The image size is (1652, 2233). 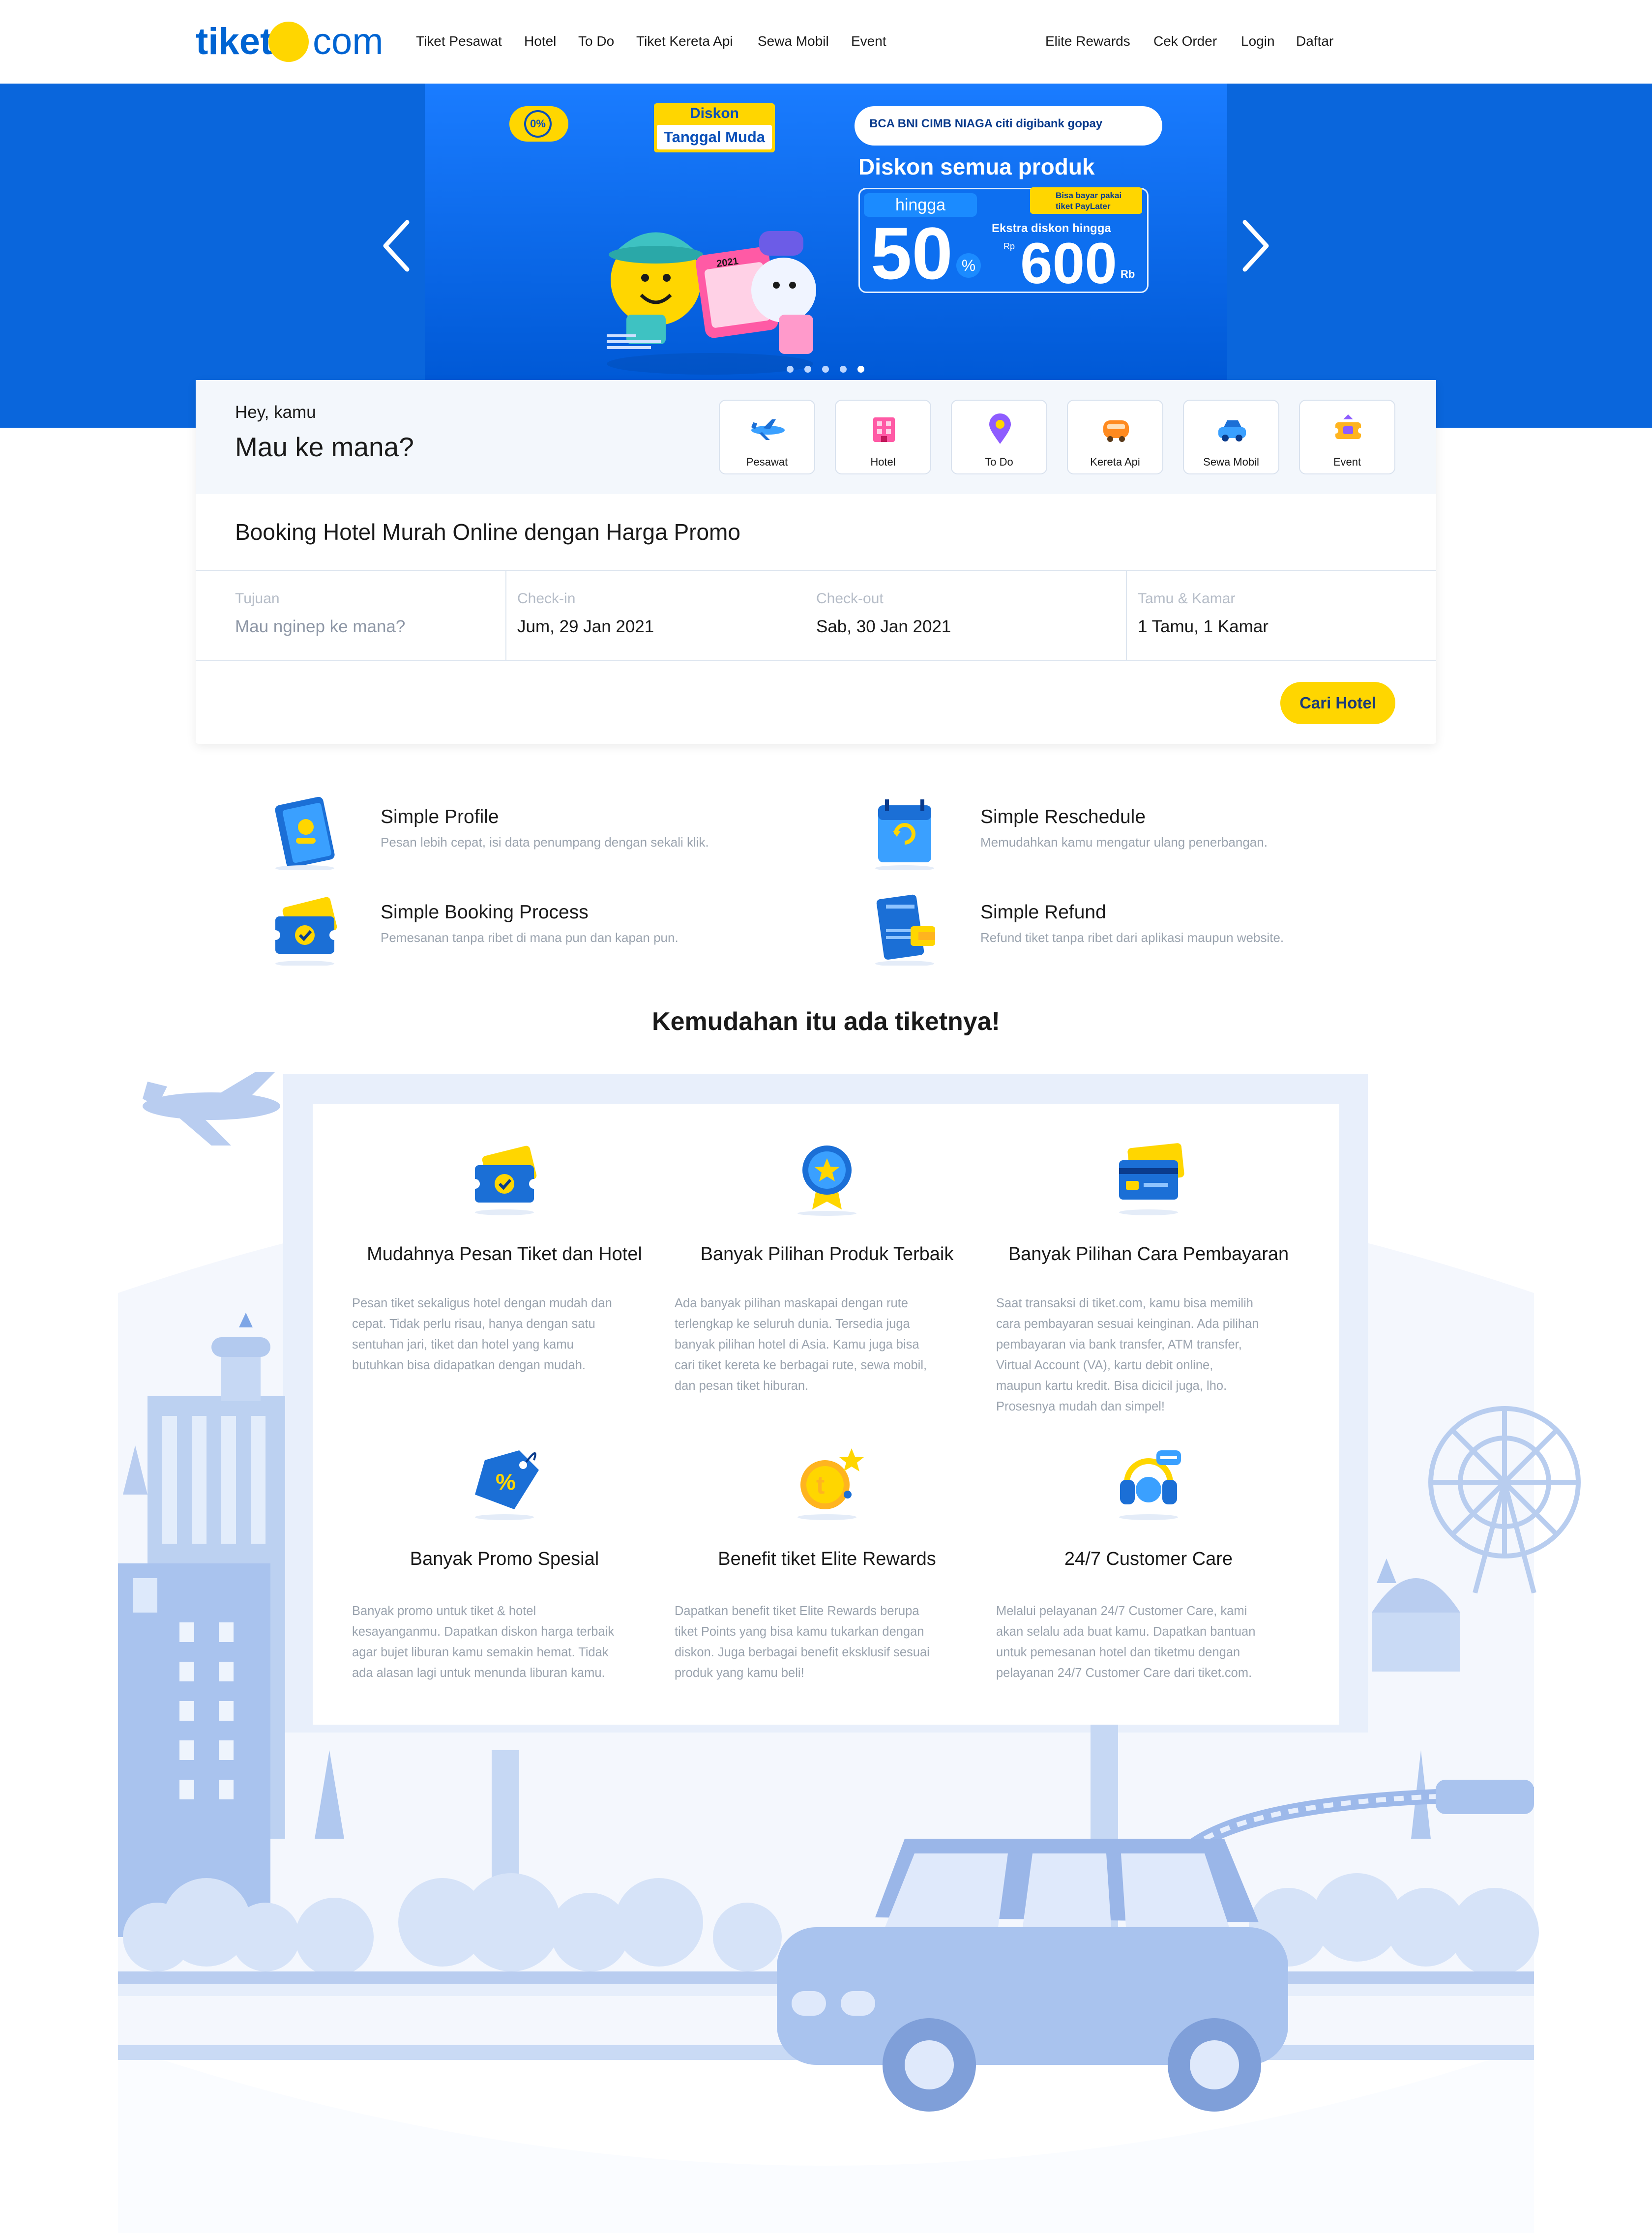 What do you see at coordinates (504, 1254) in the screenshot?
I see `benefit-title: Mudahnya Pesan Tiket dan Hotel` at bounding box center [504, 1254].